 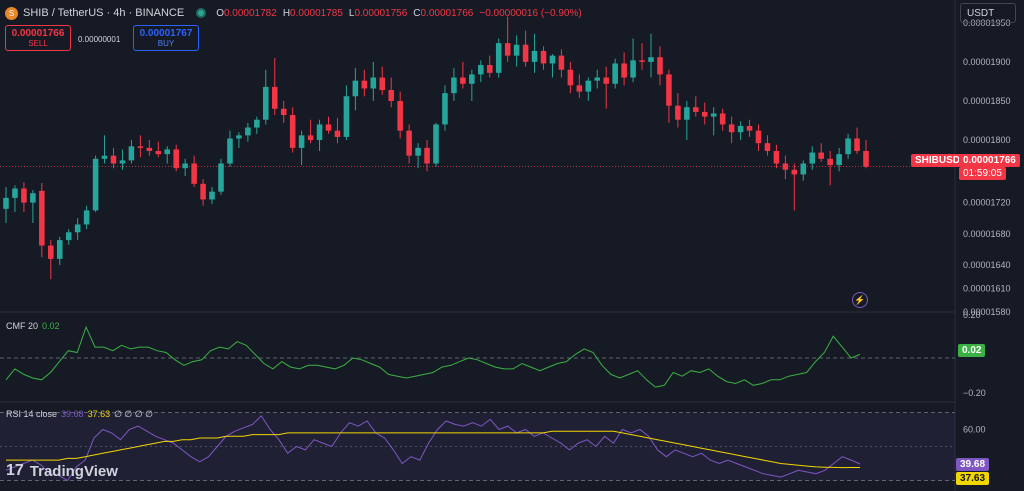 What do you see at coordinates (201, 13) in the screenshot?
I see `market-open-status-icon` at bounding box center [201, 13].